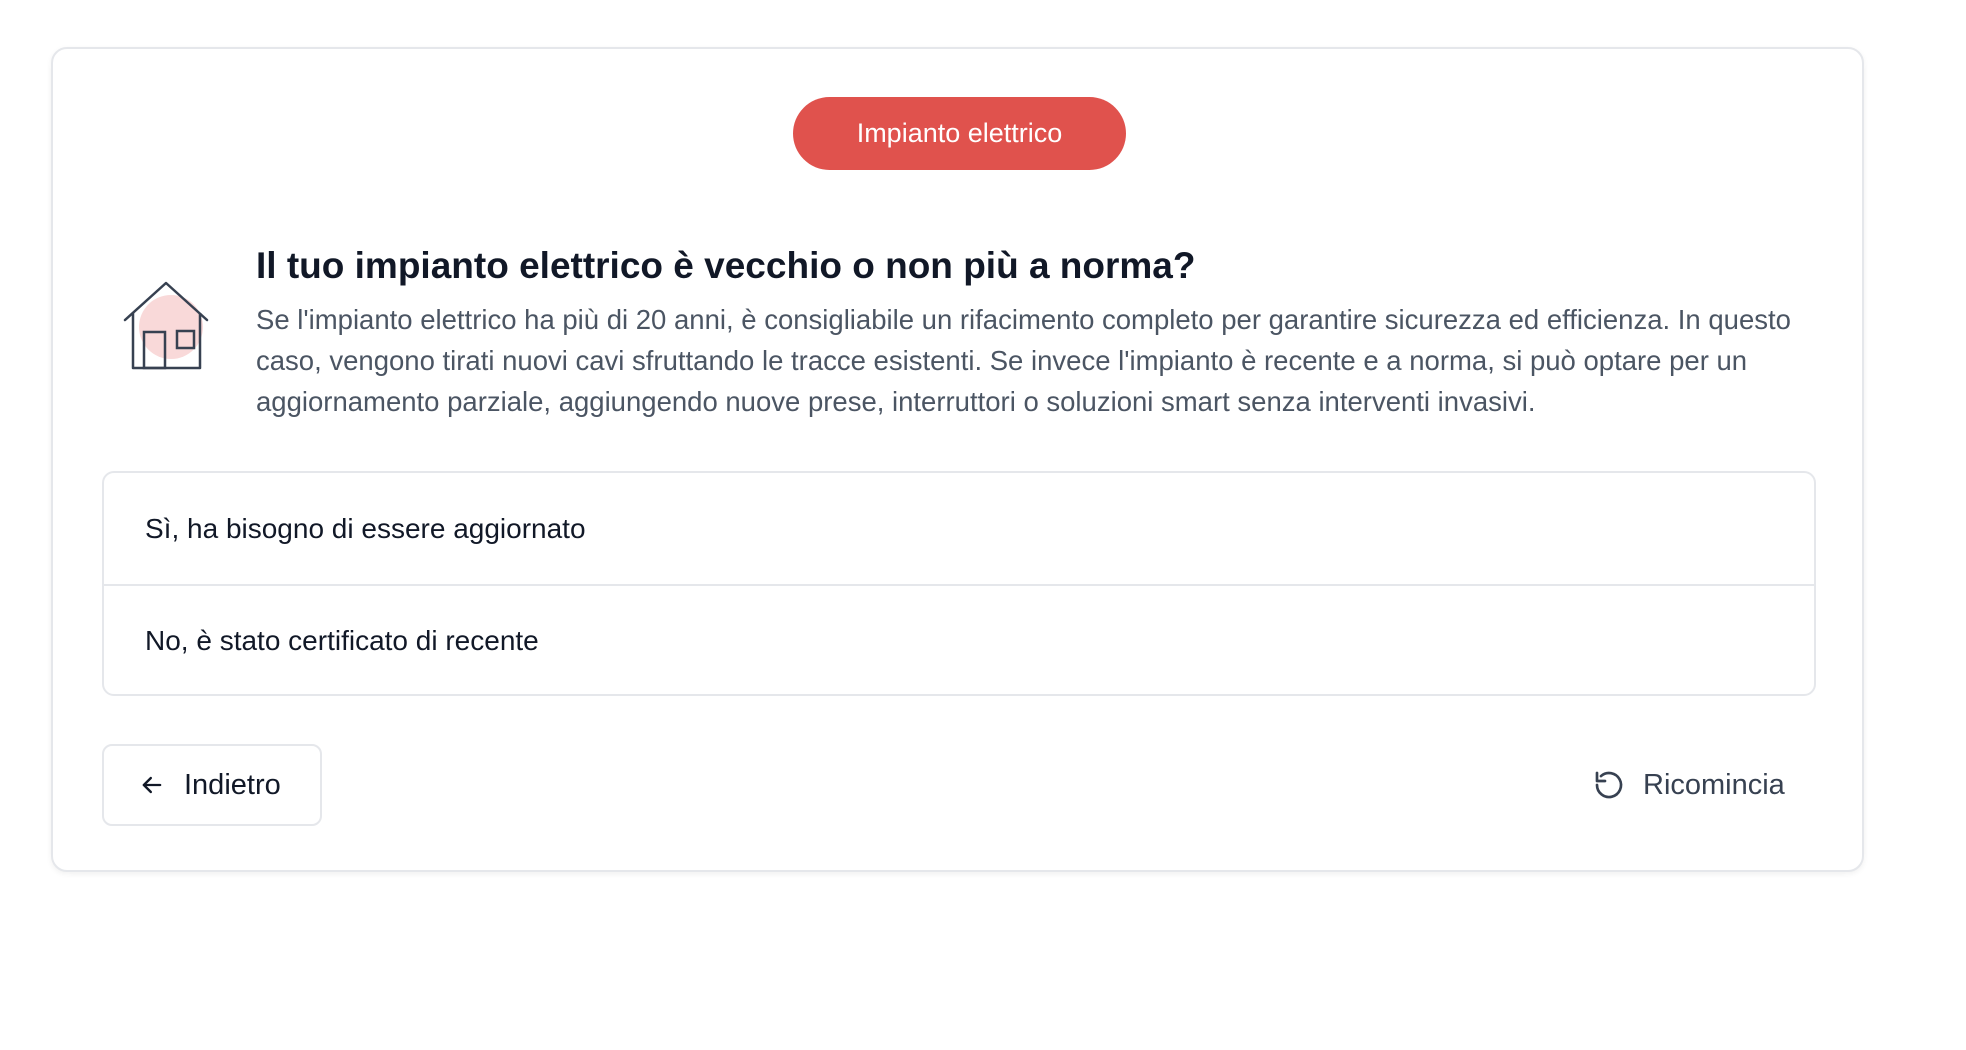 This screenshot has height=1050, width=1966. Describe the element at coordinates (232, 784) in the screenshot. I see `back-button-label: Indietro` at that location.